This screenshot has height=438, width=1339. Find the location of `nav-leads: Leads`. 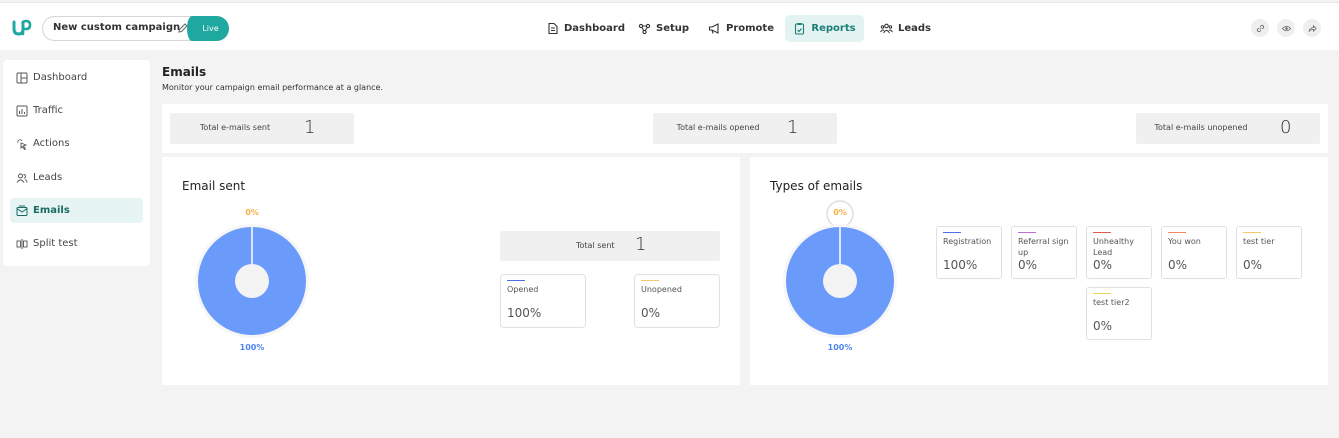

nav-leads: Leads is located at coordinates (905, 28).